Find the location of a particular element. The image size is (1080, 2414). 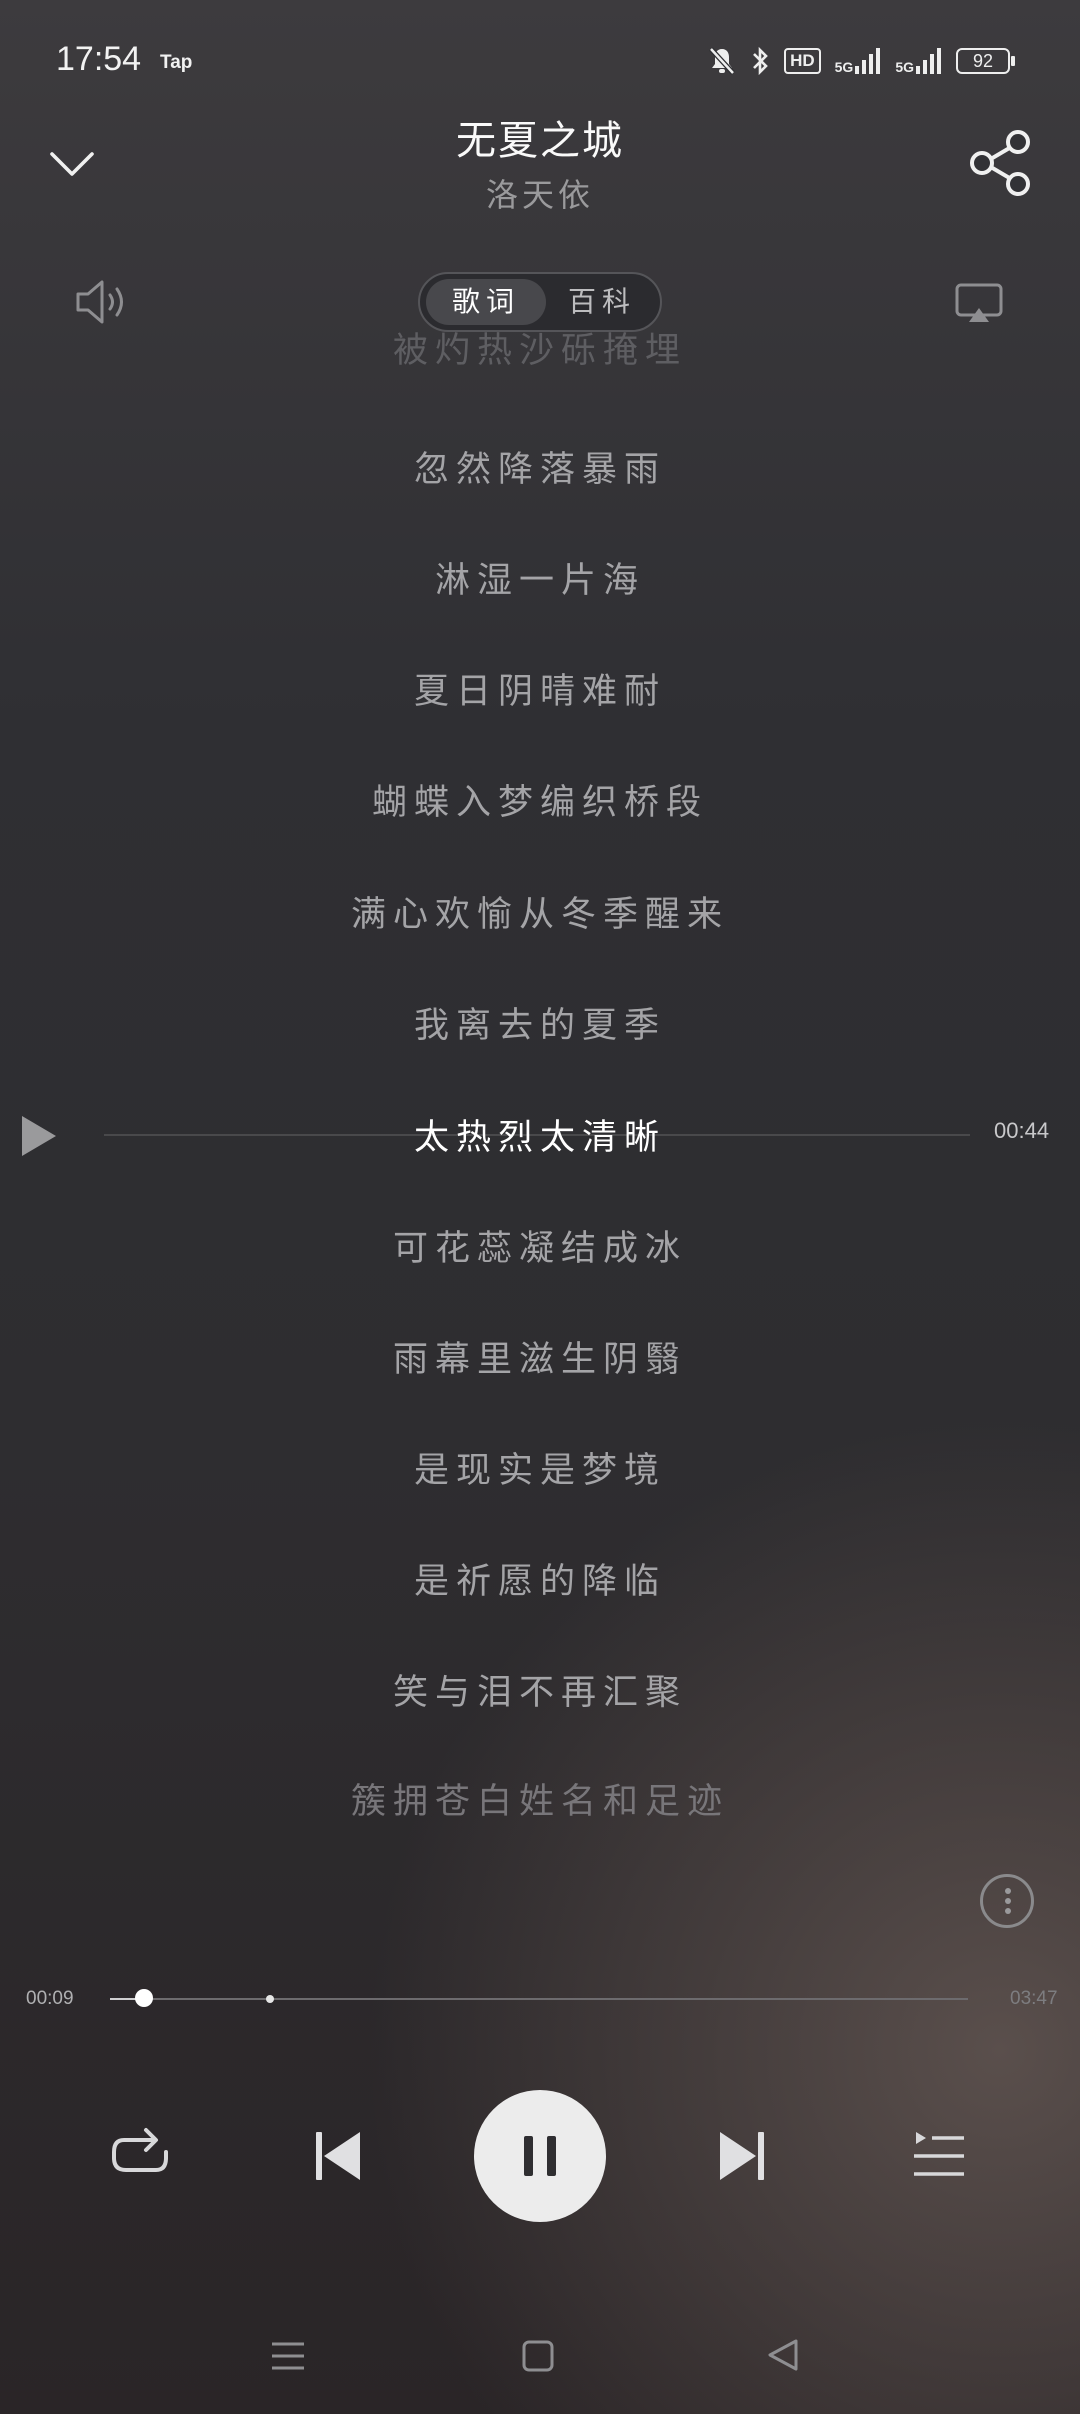

cast-button is located at coordinates (979, 305).